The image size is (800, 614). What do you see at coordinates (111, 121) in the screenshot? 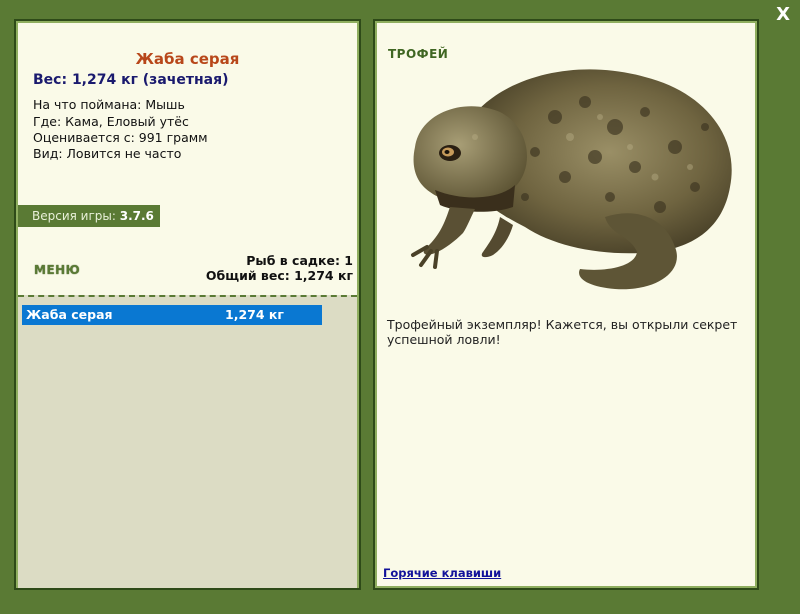
I see `location-info: Где: Кама, Еловый утёс` at bounding box center [111, 121].